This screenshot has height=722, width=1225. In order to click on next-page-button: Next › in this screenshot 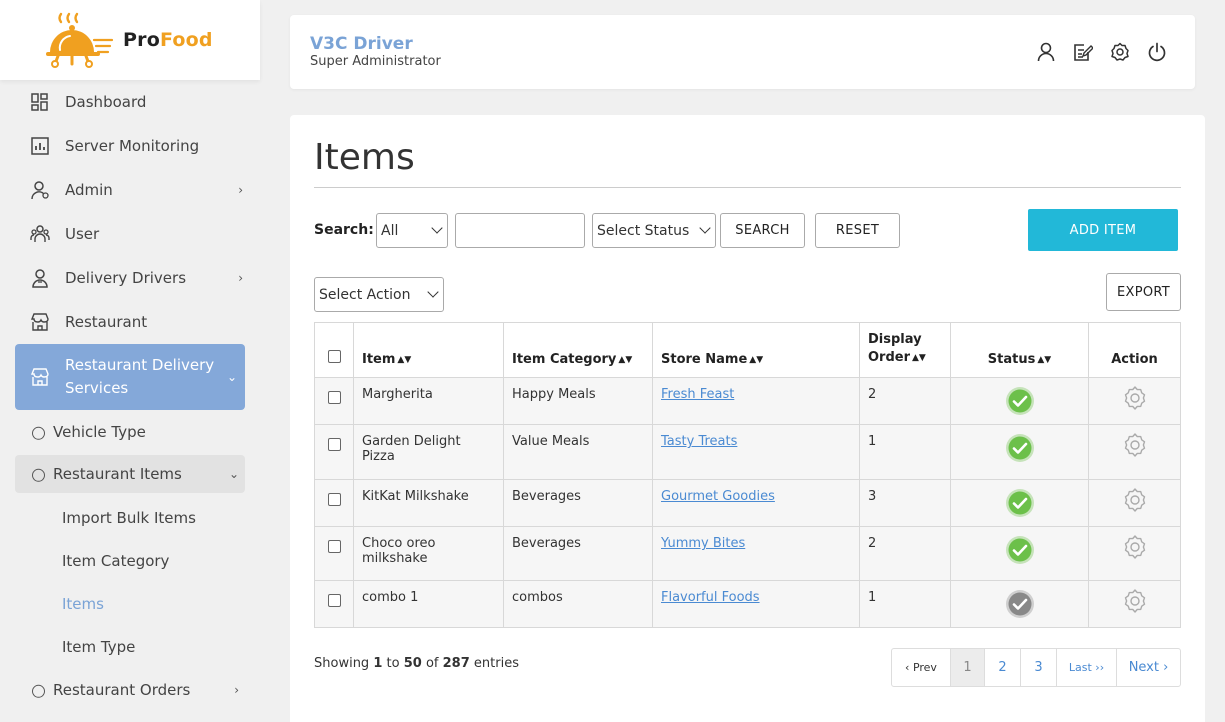, I will do `click(1148, 667)`.